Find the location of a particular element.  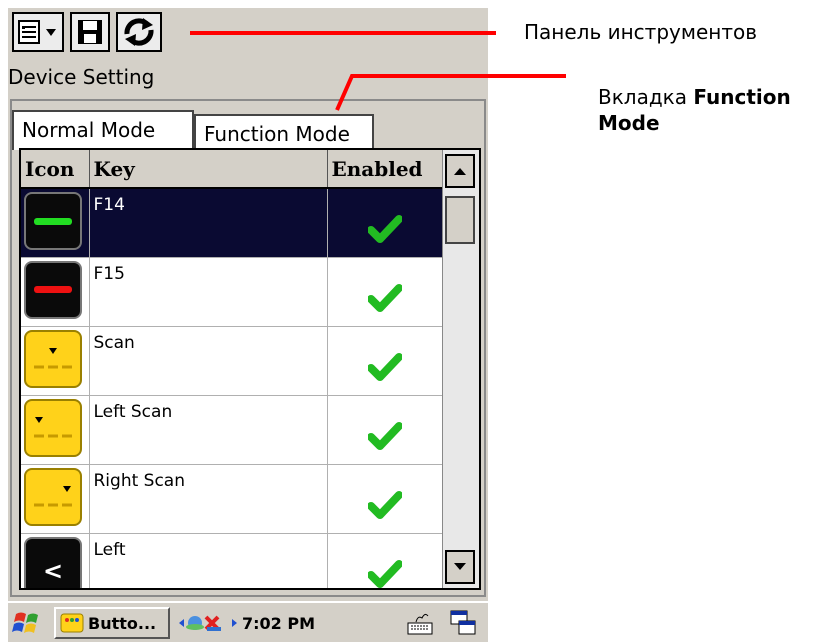

tab-callout-bold-2: Mode is located at coordinates (629, 123).